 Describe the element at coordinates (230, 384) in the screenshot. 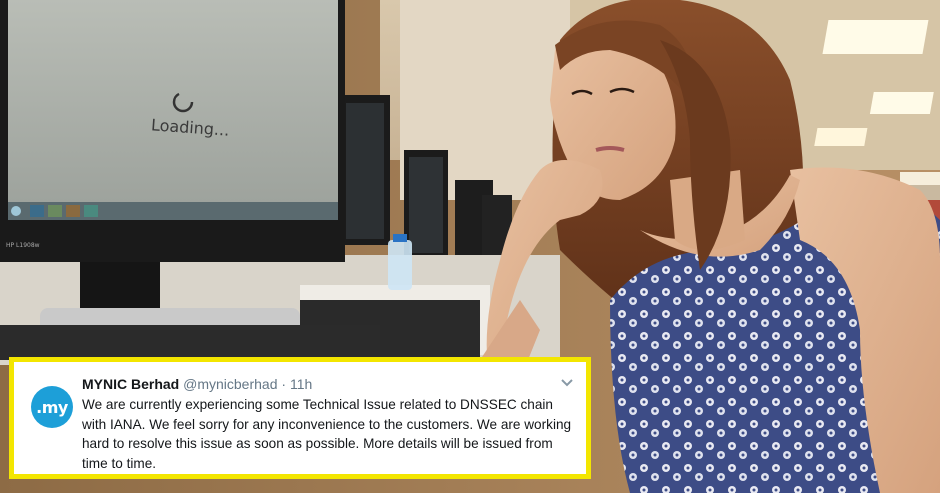

I see `user-handle: @mynicberhad` at that location.